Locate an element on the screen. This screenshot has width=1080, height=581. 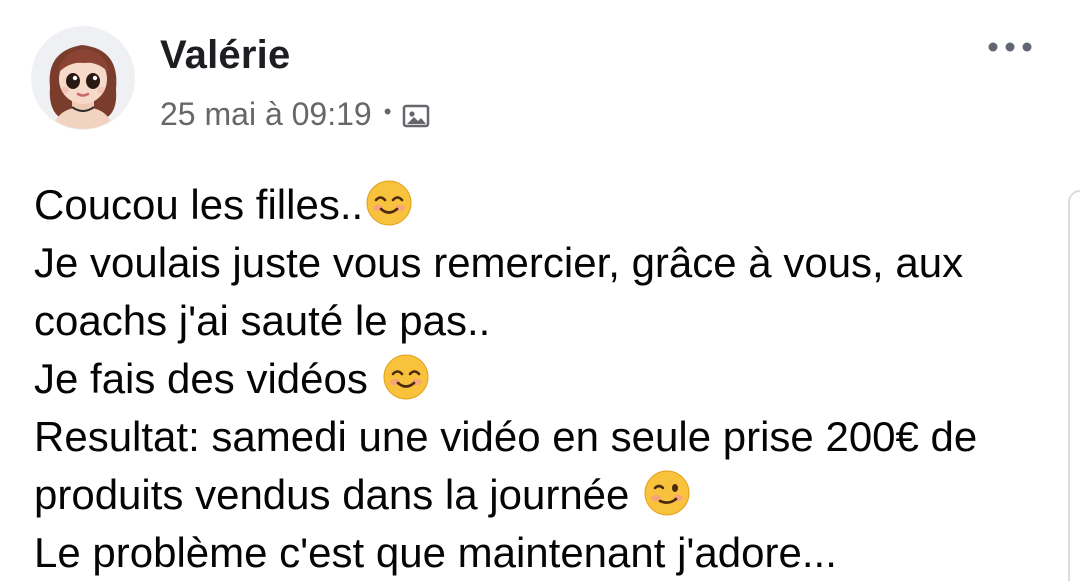
message-line-text: Coucou les filles.. is located at coordinates (199, 204).